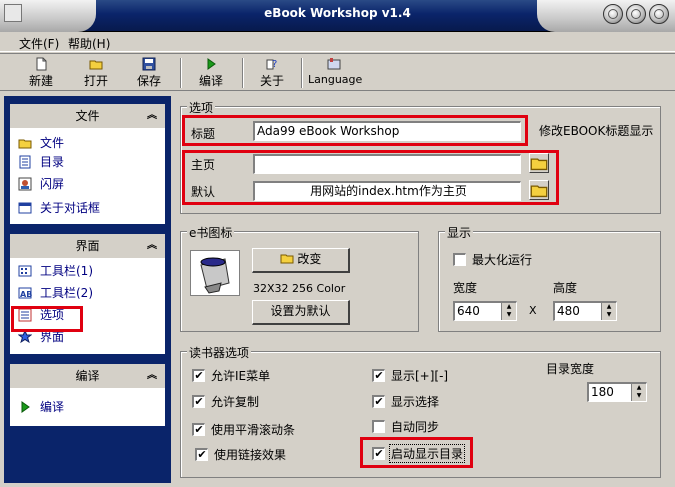  What do you see at coordinates (299, 288) in the screenshot?
I see `icon-info: 32X32 256 Color` at bounding box center [299, 288].